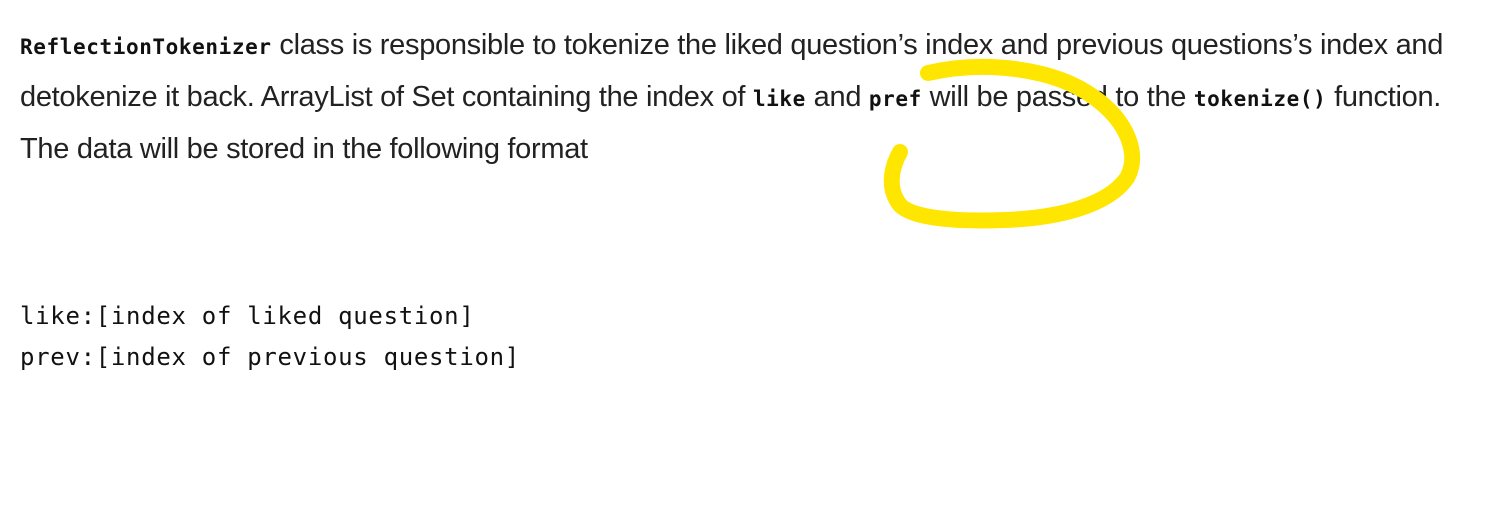  What do you see at coordinates (1057, 97) in the screenshot?
I see `paragraph-text-3: will be passed to the` at bounding box center [1057, 97].